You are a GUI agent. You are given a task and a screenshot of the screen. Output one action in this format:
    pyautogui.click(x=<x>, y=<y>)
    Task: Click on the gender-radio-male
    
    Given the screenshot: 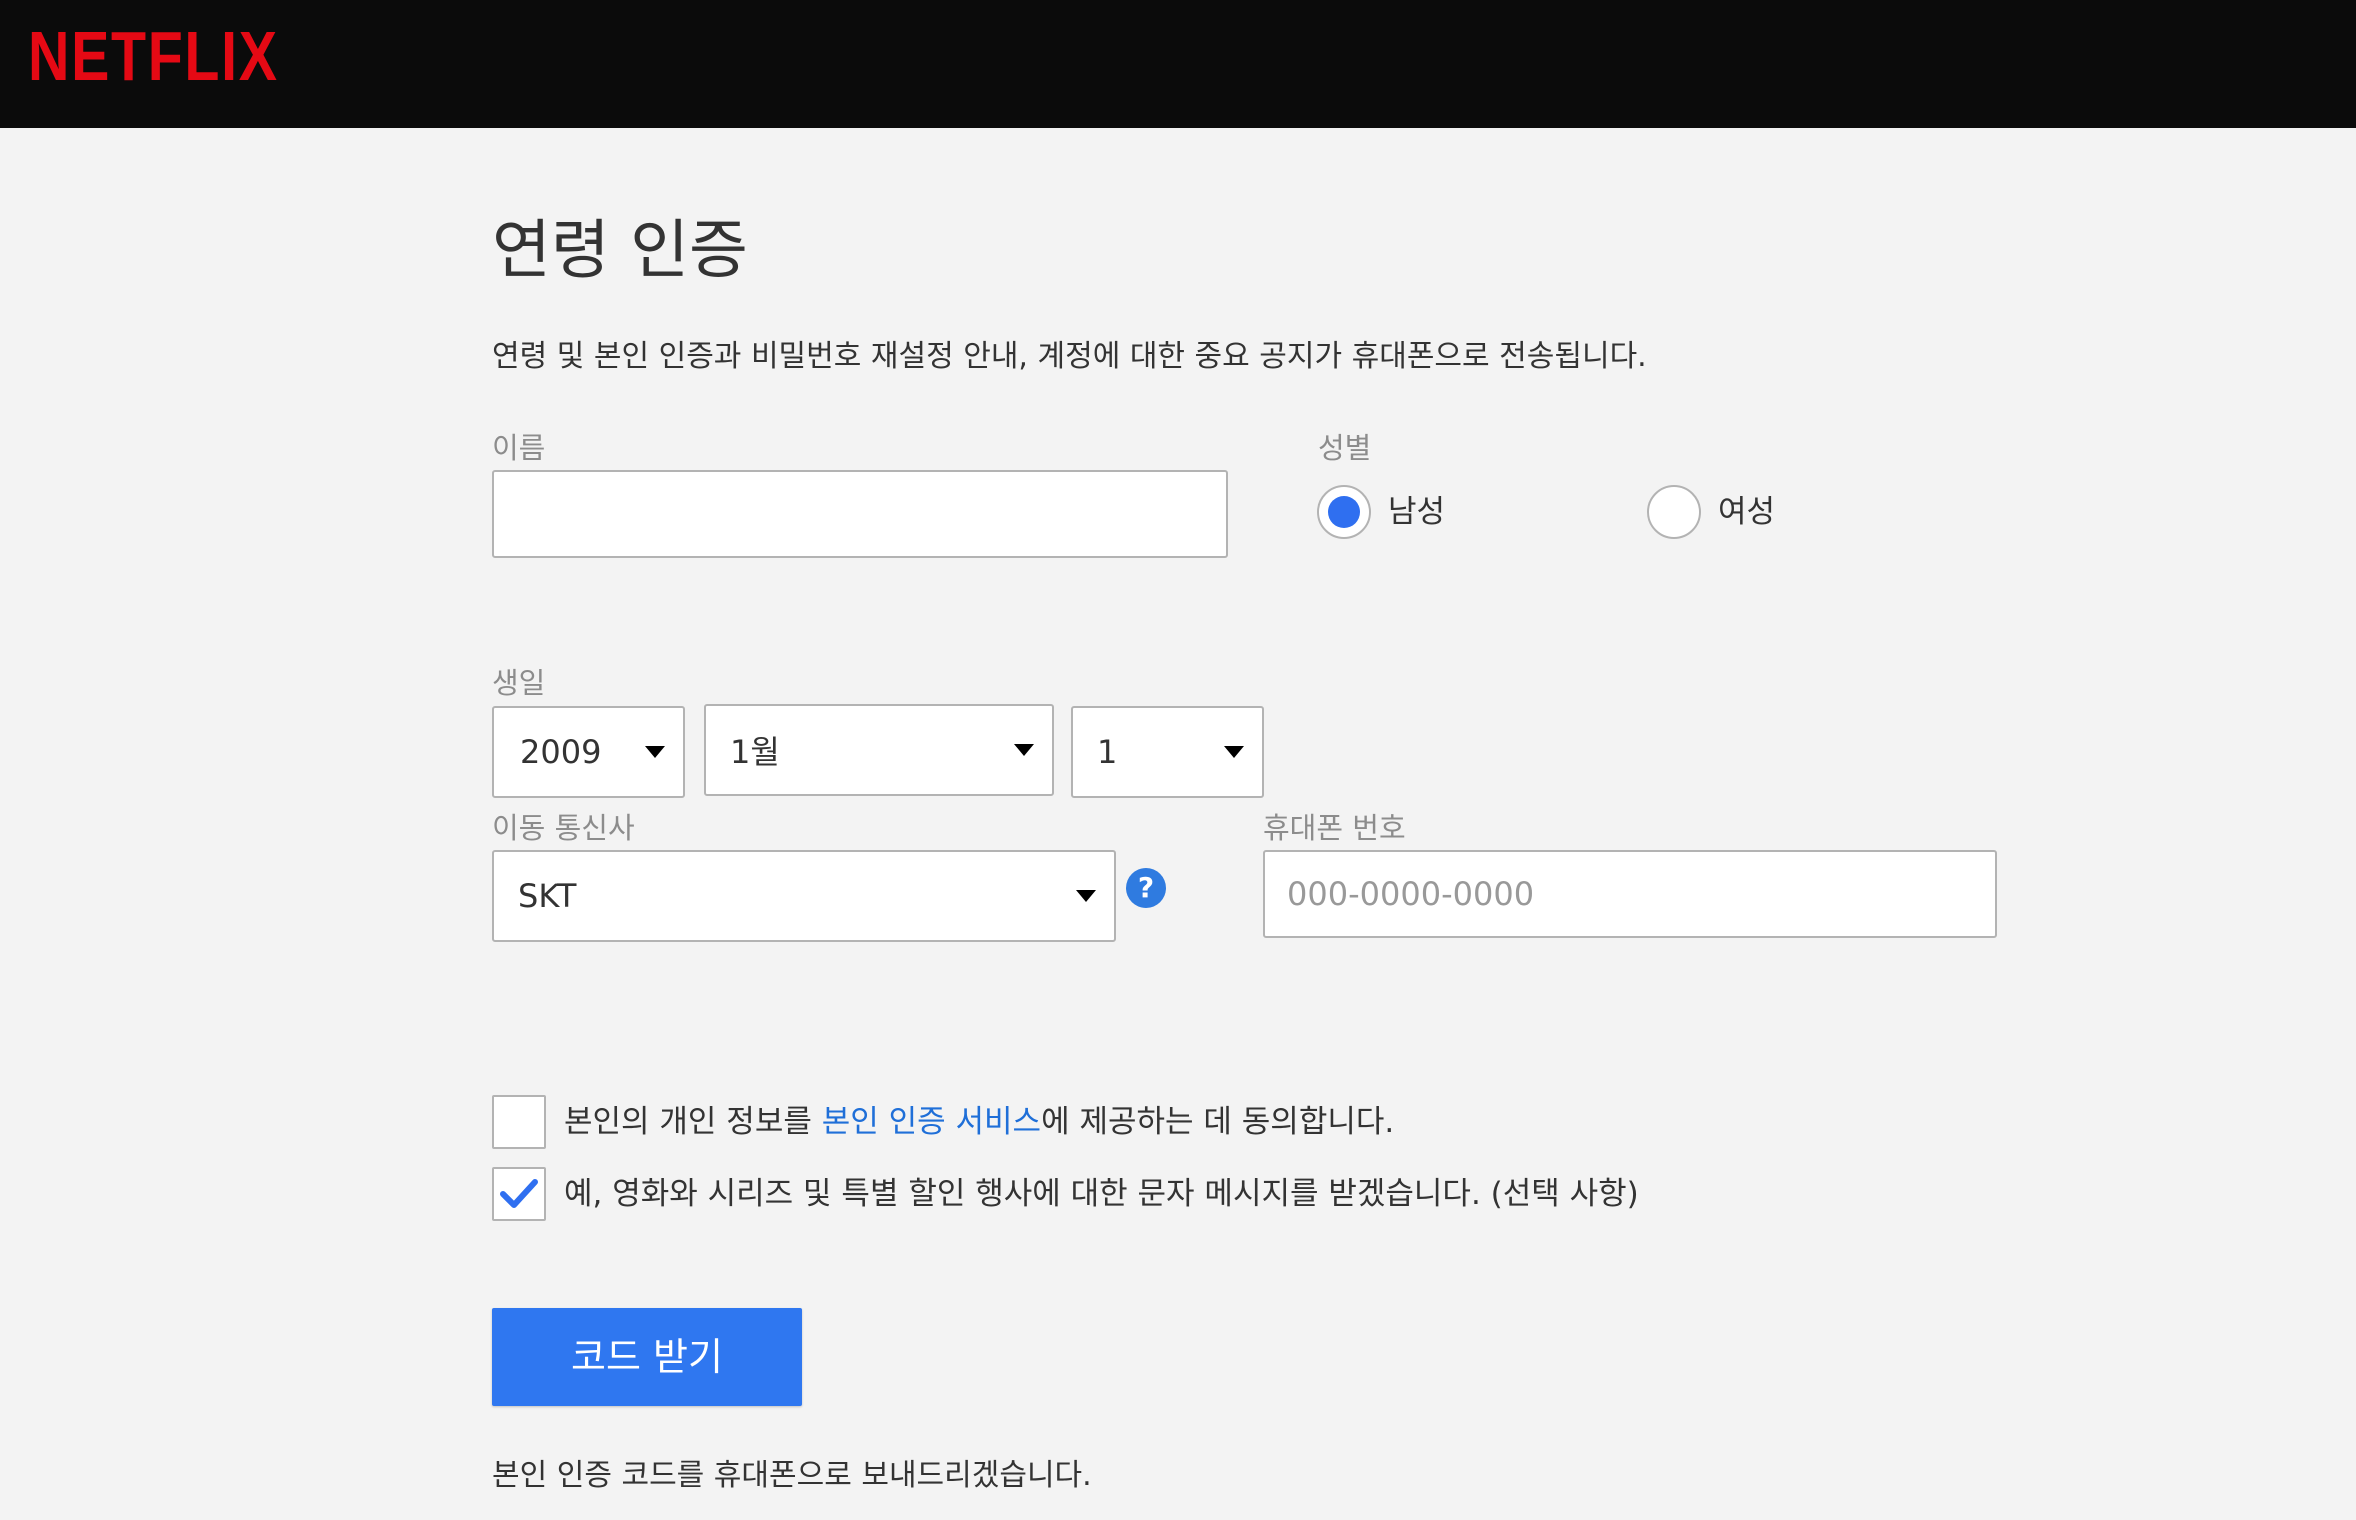 What is the action you would take?
    pyautogui.click(x=1344, y=512)
    